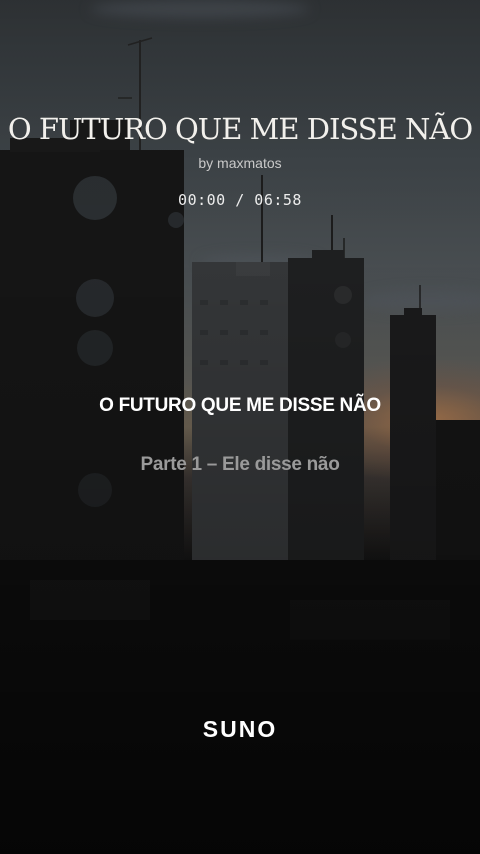 This screenshot has width=480, height=854. Describe the element at coordinates (240, 405) in the screenshot. I see `lyric-current-line: O FUTURO QUE ME DISSE NÃO` at that location.